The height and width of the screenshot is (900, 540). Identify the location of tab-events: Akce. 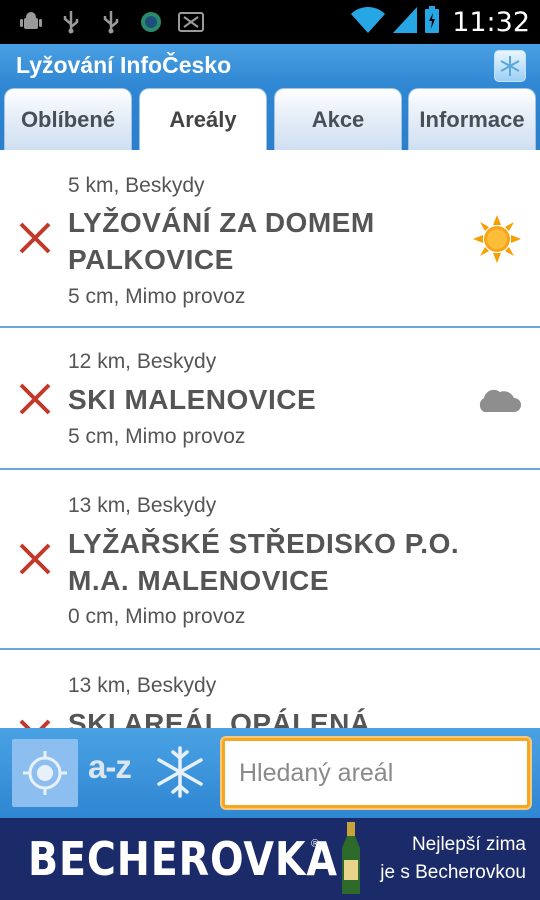
(338, 119).